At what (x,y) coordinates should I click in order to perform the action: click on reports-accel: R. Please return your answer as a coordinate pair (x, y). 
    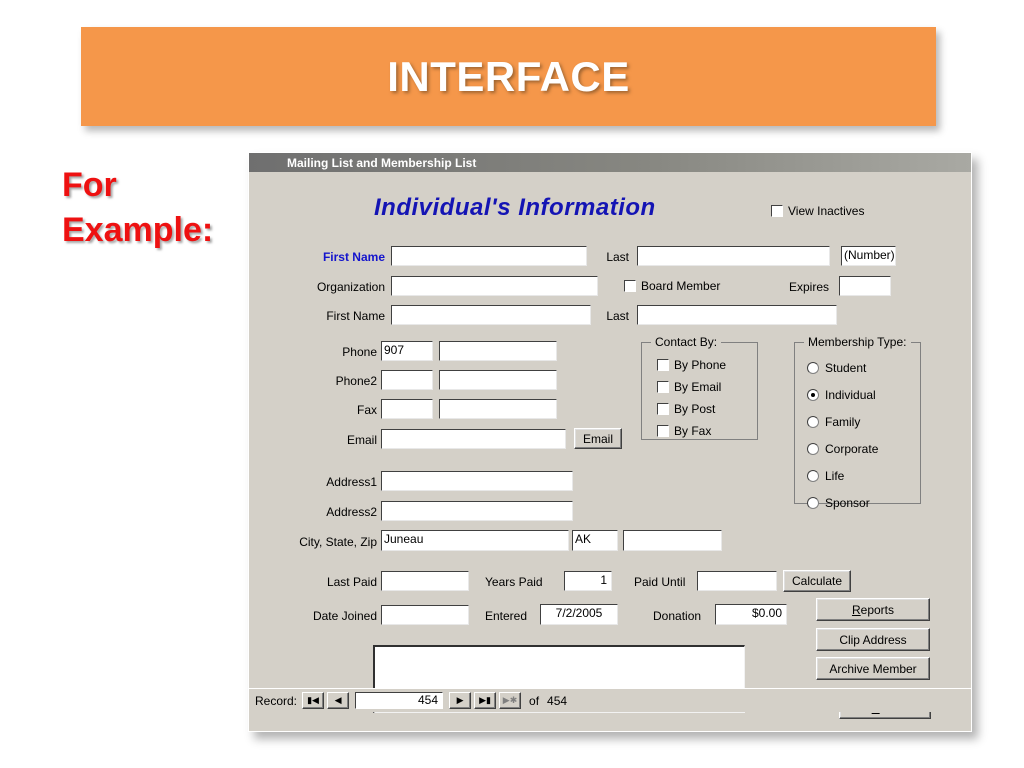
    Looking at the image, I should click on (856, 609).